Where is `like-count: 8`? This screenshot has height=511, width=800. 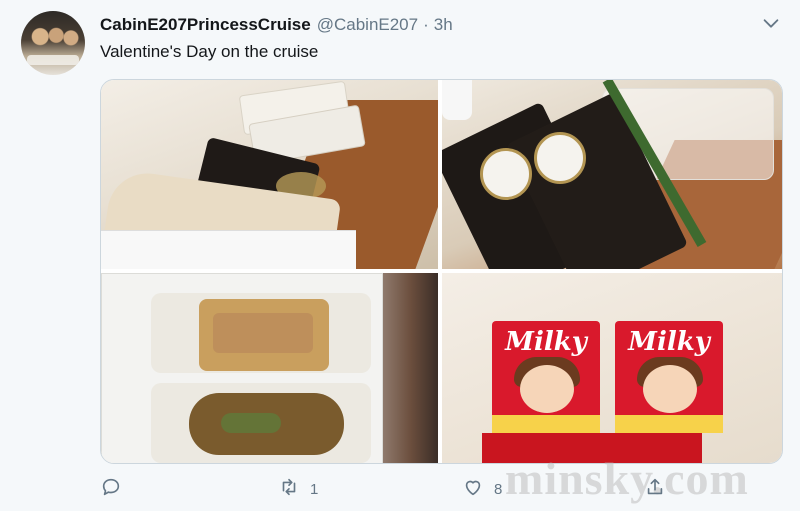 like-count: 8 is located at coordinates (498, 489).